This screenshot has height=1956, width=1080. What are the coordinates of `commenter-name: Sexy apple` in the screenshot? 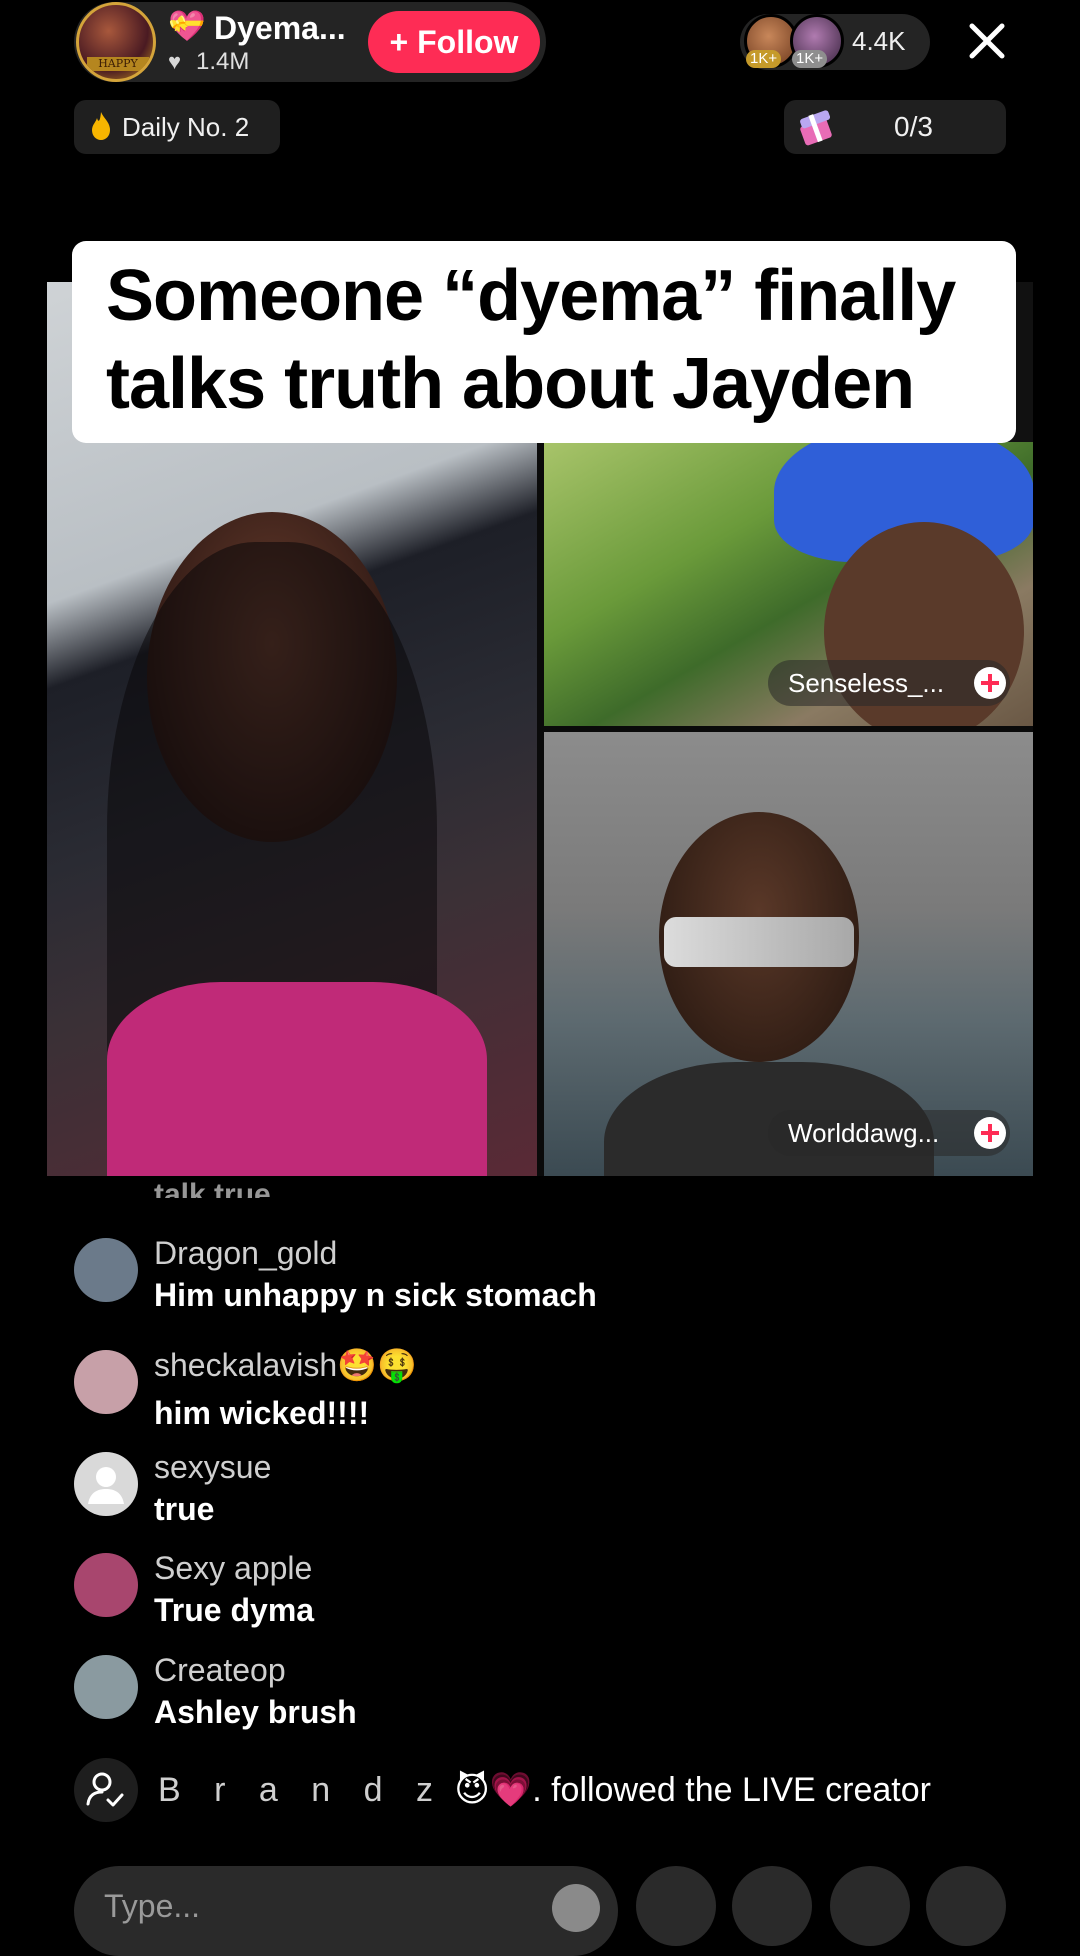 It's located at (233, 1568).